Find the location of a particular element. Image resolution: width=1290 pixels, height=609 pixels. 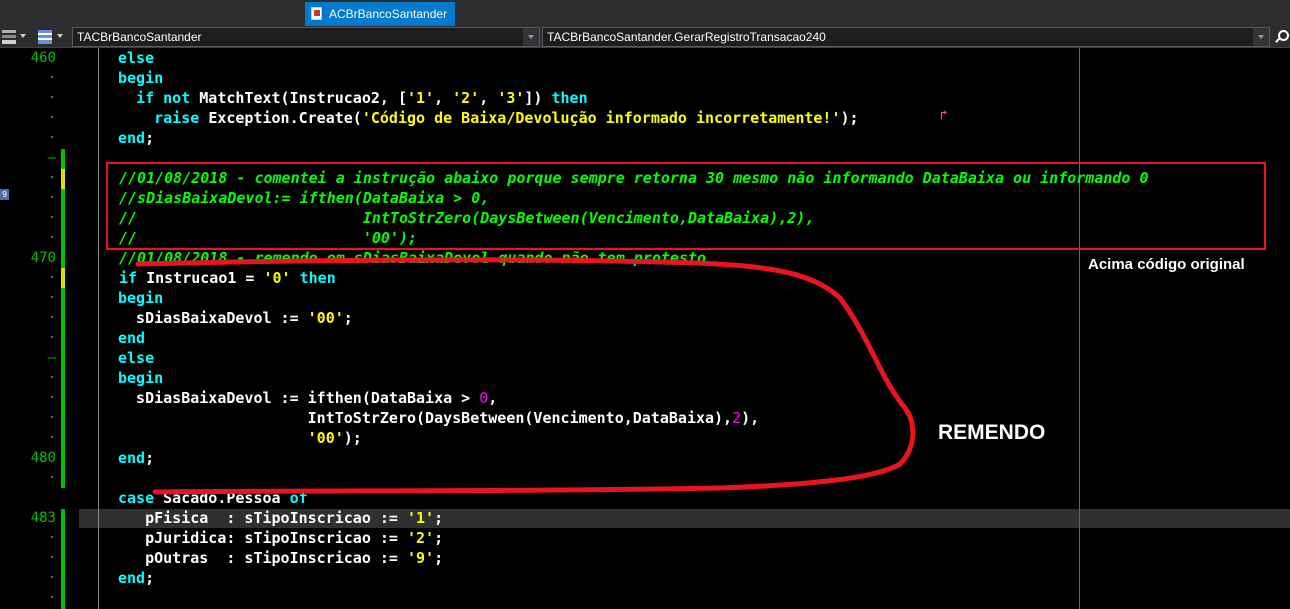

code-token: sDiasBaixaDevol := is located at coordinates (213, 318).